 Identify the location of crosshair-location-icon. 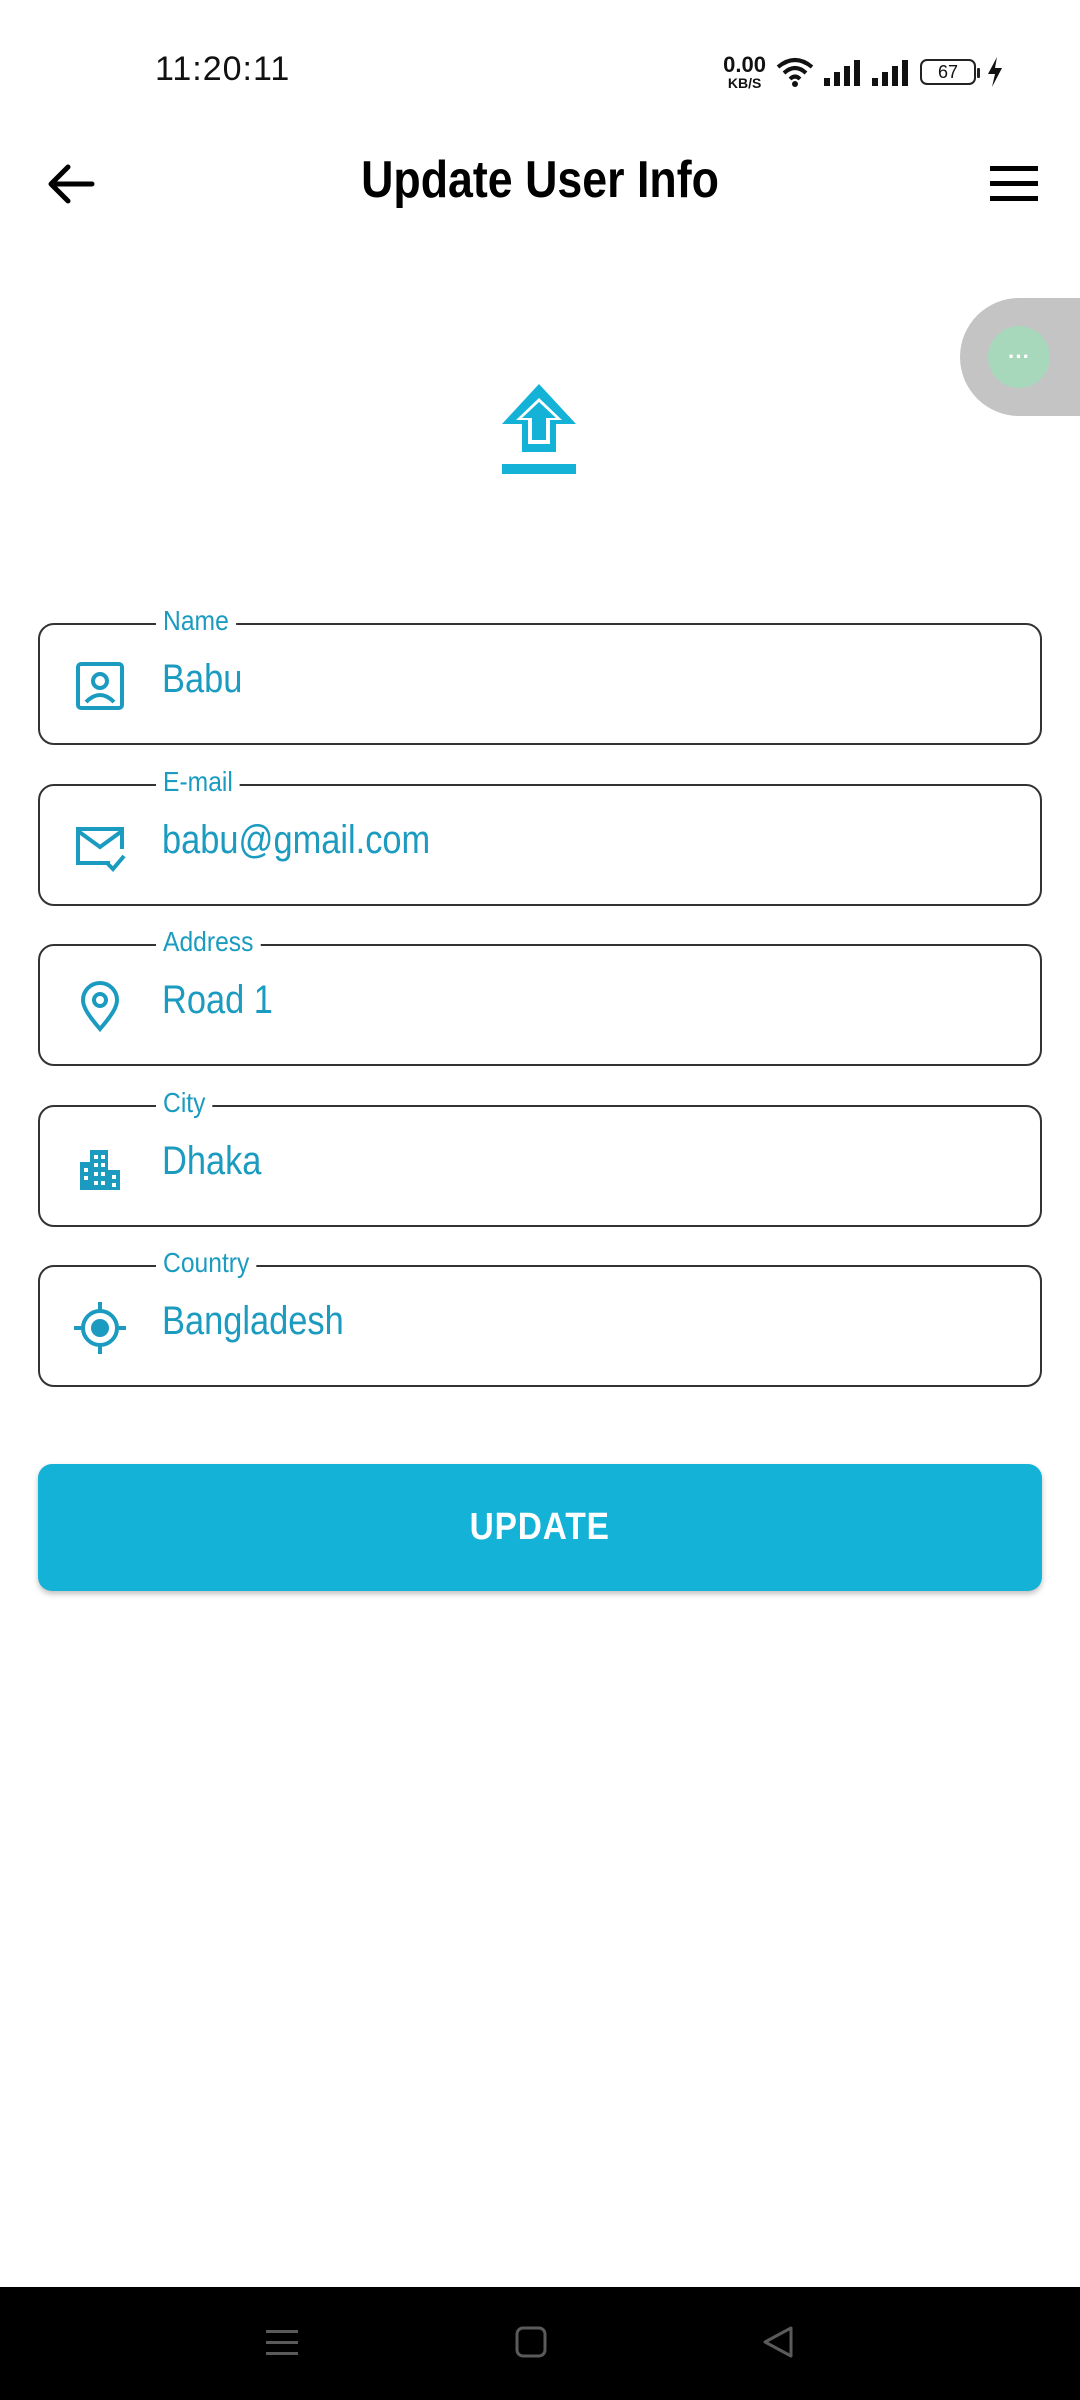
(100, 1328).